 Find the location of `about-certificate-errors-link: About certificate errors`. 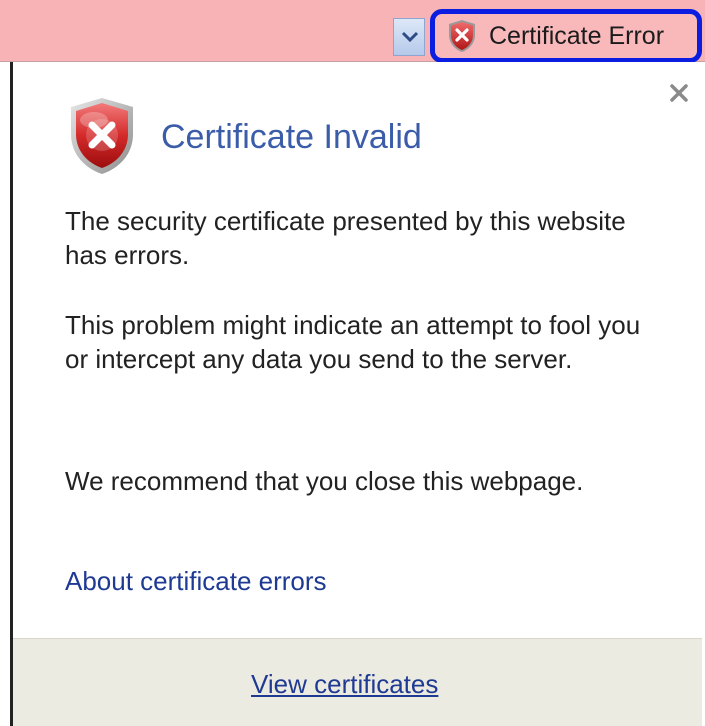

about-certificate-errors-link: About certificate errors is located at coordinates (196, 581).